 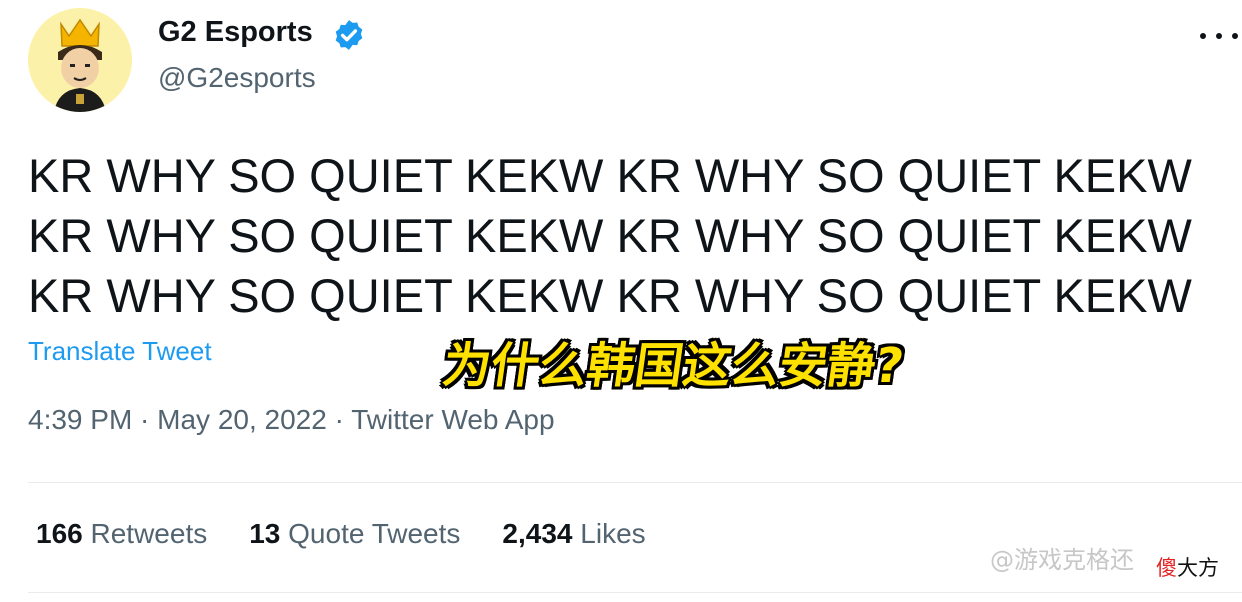 What do you see at coordinates (1062, 560) in the screenshot?
I see `watermark-text: @游戏克格还` at bounding box center [1062, 560].